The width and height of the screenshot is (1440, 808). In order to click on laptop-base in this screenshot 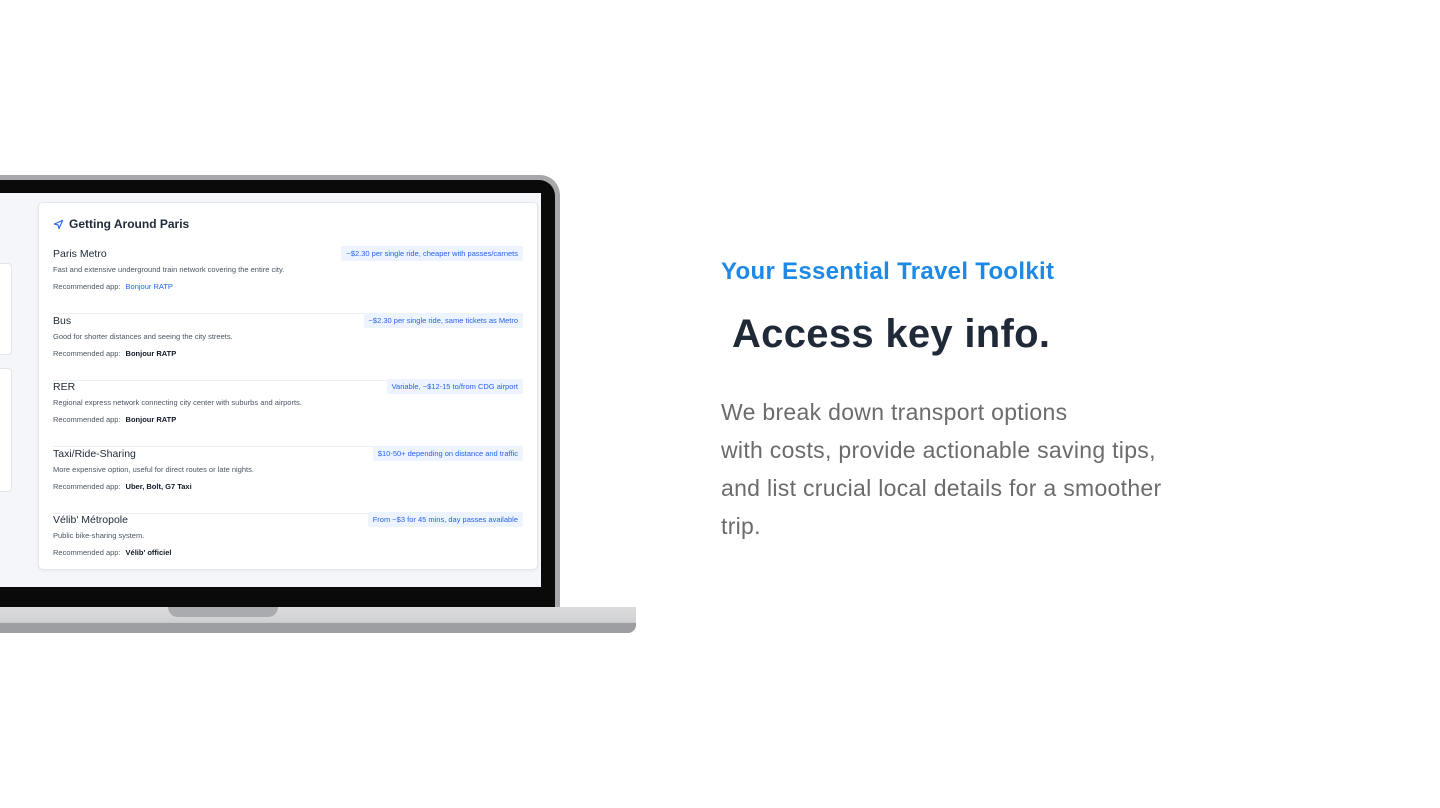, I will do `click(318, 620)`.